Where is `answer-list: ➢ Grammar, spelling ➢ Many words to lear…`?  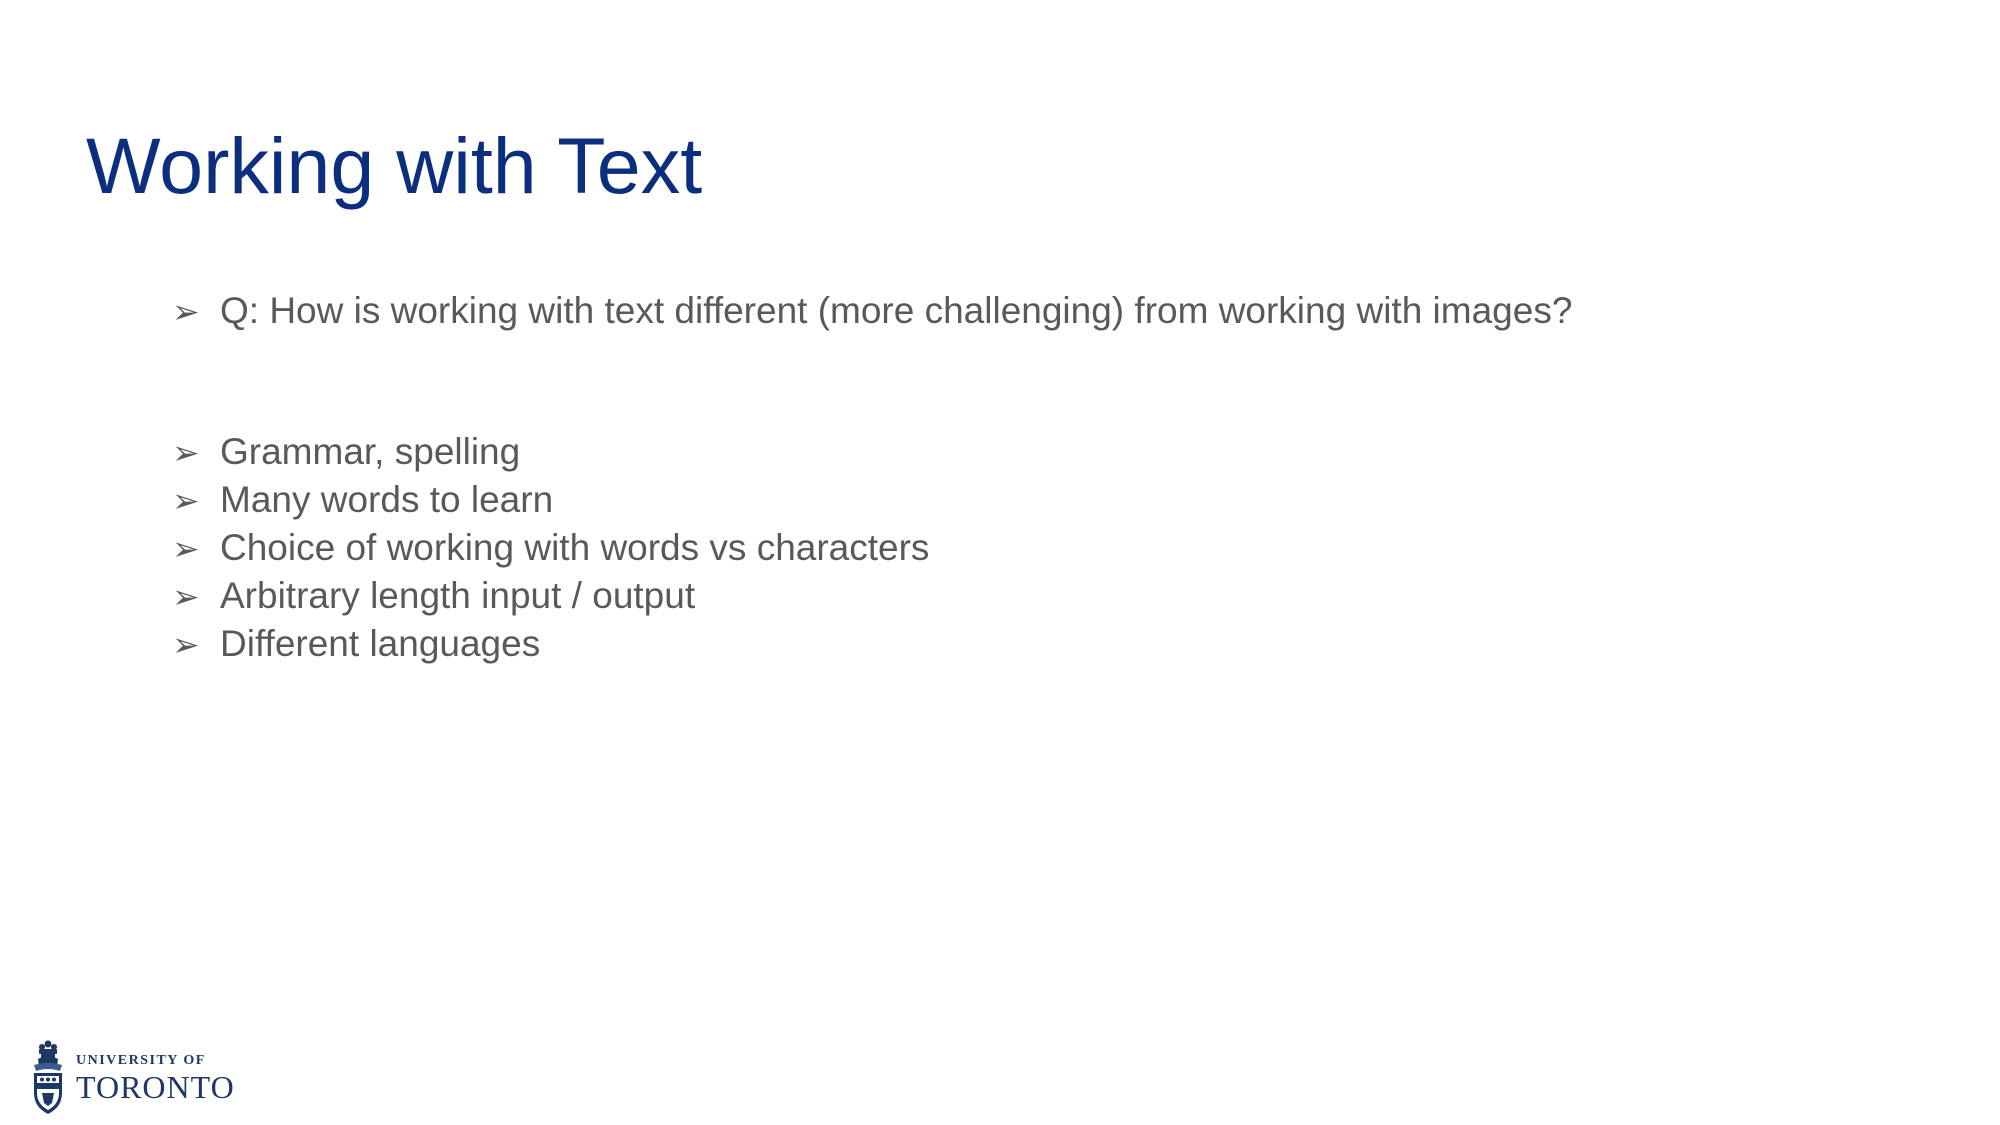
answer-list: ➢ Grammar, spelling ➢ Many words to lear… is located at coordinates (550, 548).